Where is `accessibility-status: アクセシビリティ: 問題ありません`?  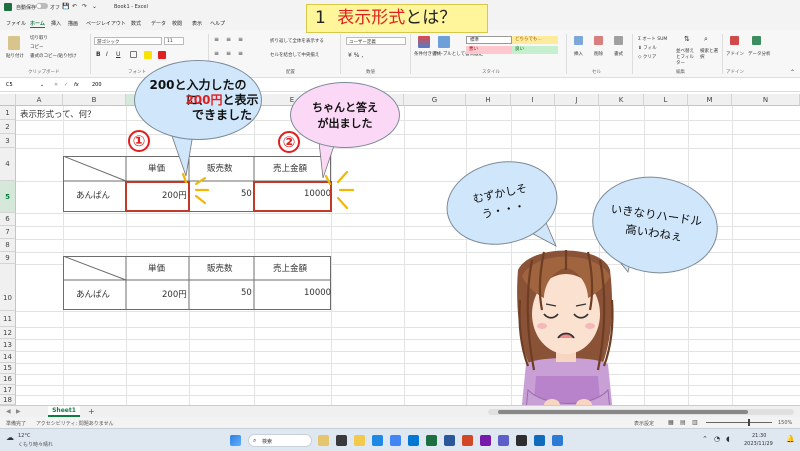 accessibility-status: アクセシビリティ: 問題ありません is located at coordinates (75, 423).